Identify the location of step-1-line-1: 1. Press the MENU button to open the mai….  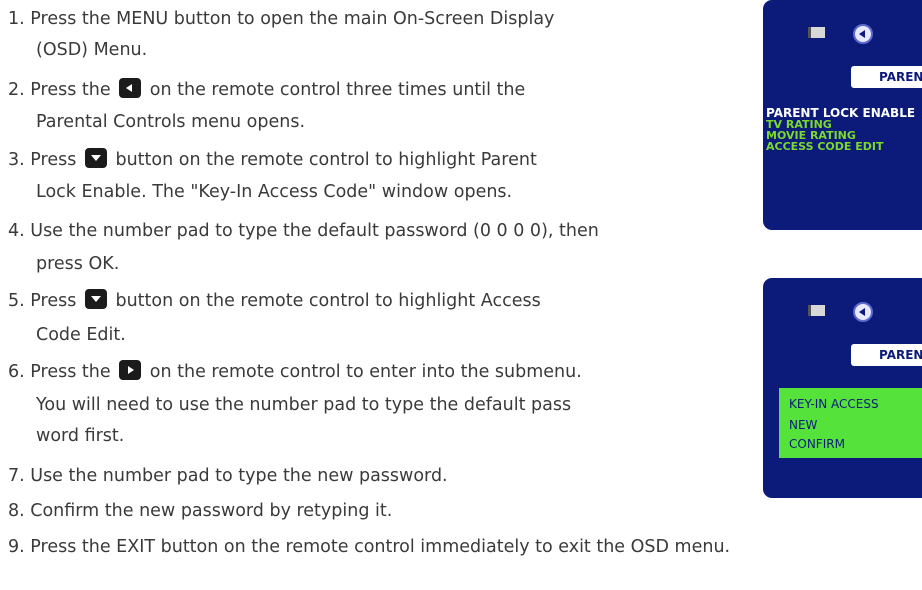
(281, 19).